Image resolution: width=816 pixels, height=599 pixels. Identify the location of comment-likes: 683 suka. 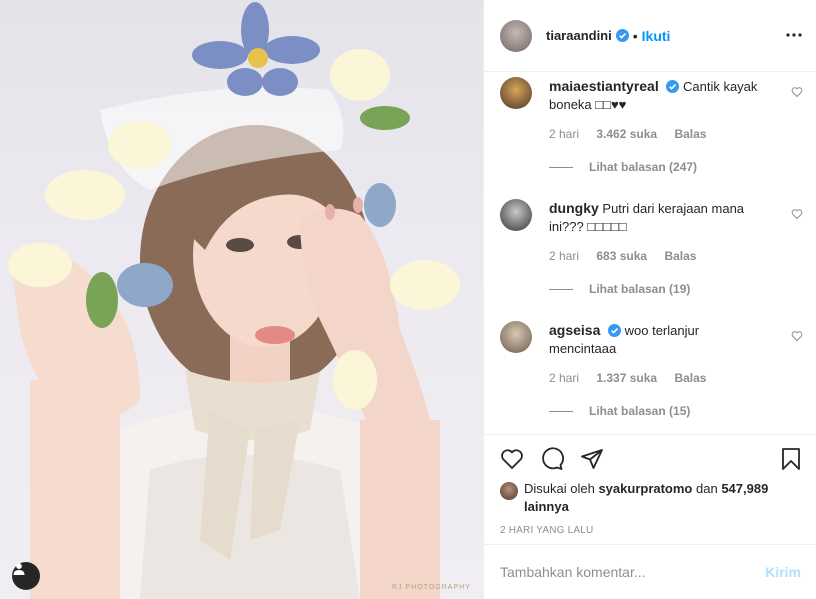
(621, 256).